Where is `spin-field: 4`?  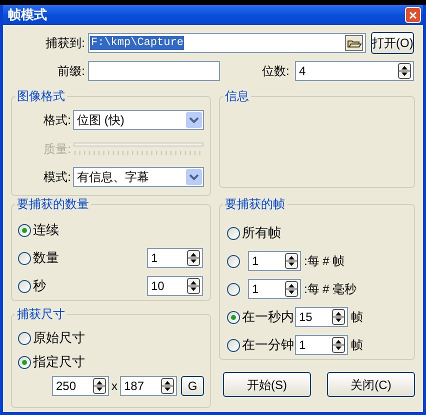
spin-field: 4 is located at coordinates (354, 71).